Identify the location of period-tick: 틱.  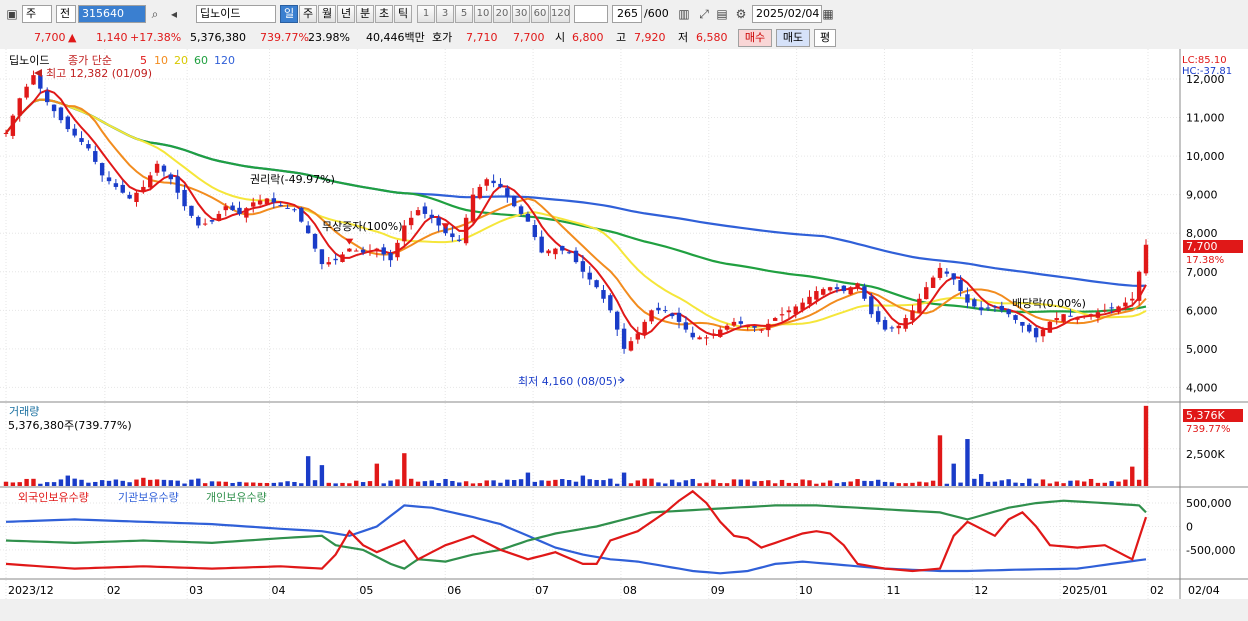
(403, 14).